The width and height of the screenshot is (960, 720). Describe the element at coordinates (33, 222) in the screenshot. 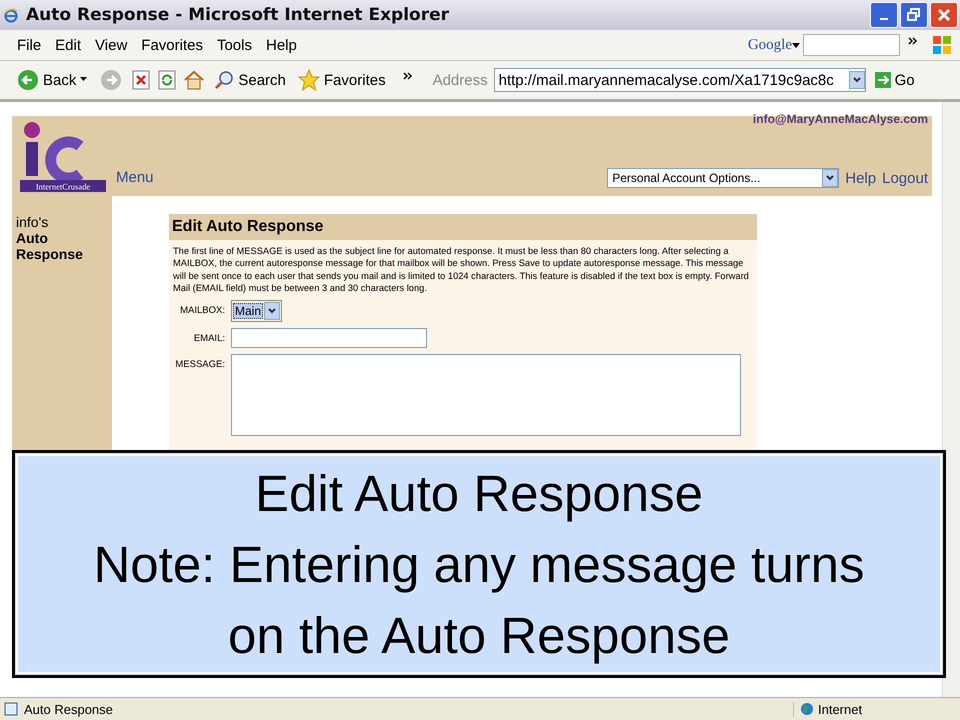

I see `sidebar-owner: info's` at that location.